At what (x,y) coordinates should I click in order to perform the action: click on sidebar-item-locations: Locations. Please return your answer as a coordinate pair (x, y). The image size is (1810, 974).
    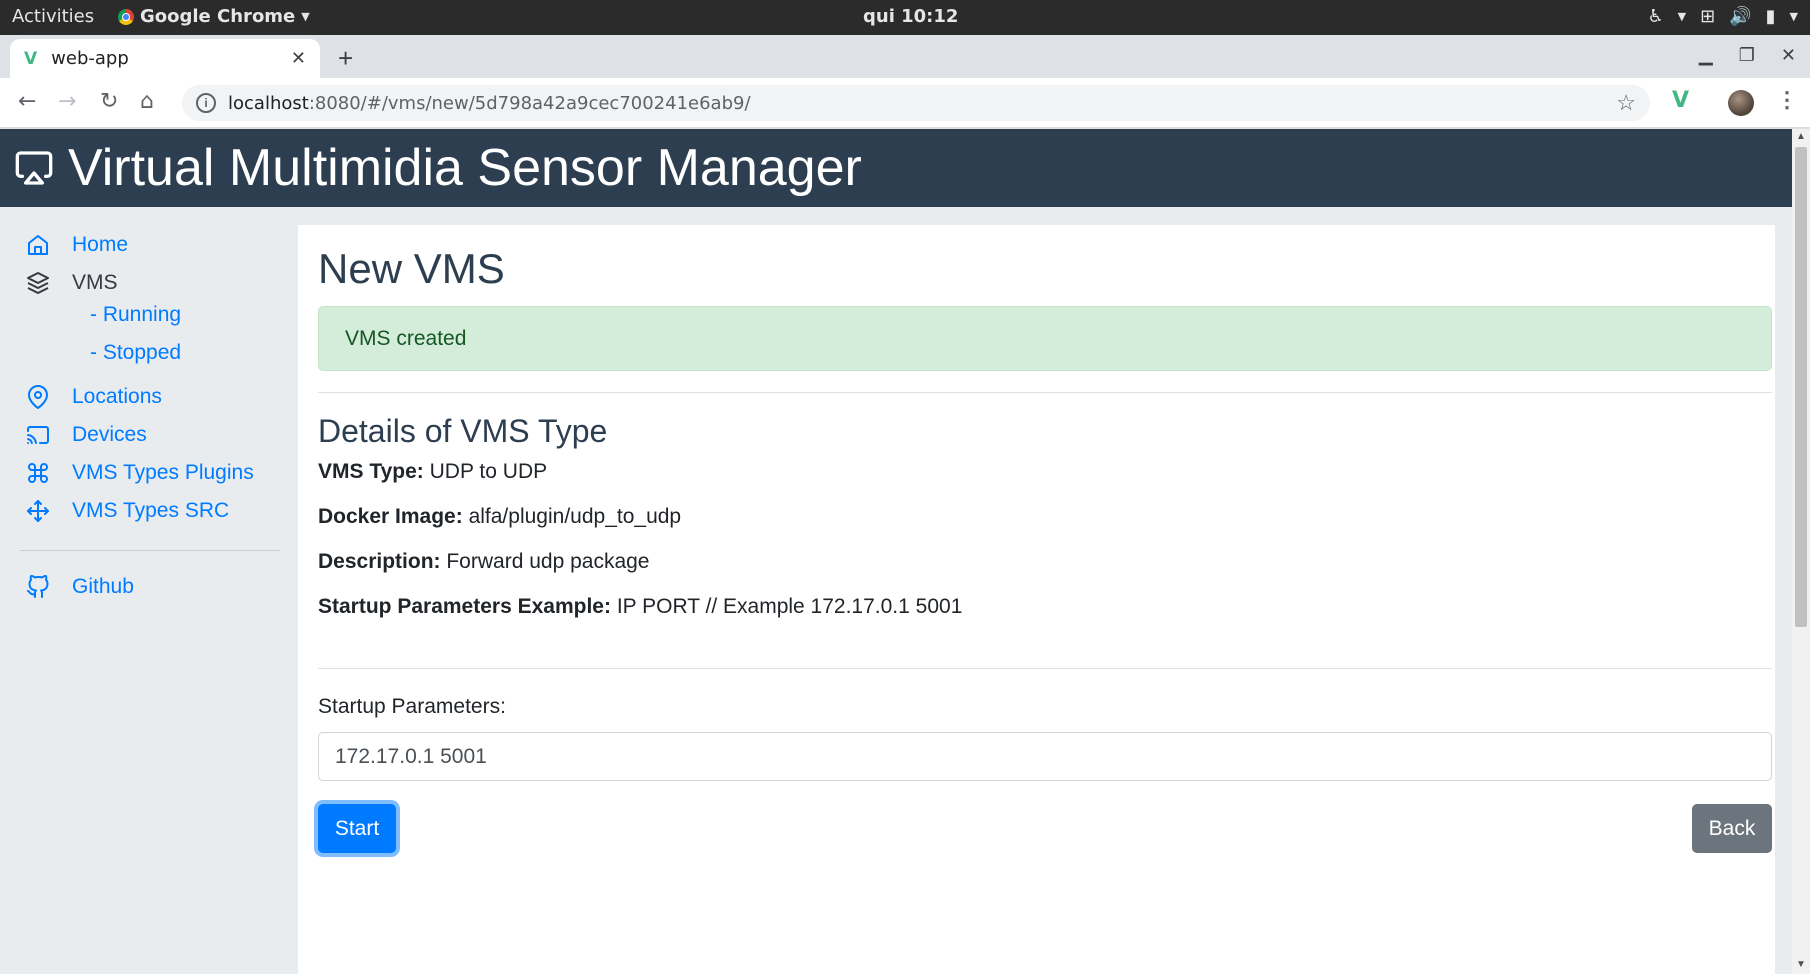
    Looking at the image, I should click on (93, 397).